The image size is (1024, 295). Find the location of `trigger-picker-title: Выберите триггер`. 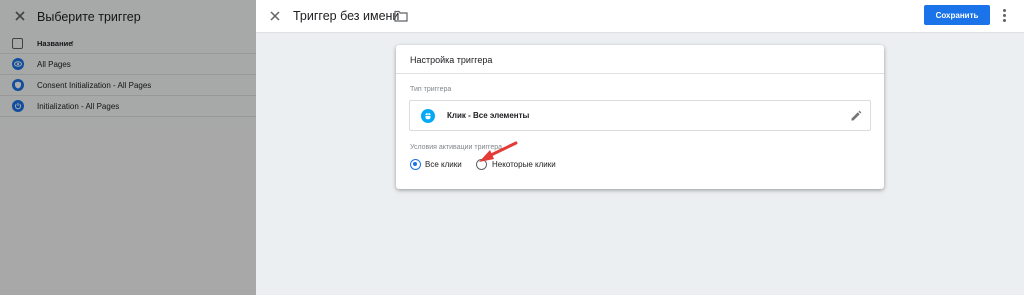

trigger-picker-title: Выберите триггер is located at coordinates (89, 17).